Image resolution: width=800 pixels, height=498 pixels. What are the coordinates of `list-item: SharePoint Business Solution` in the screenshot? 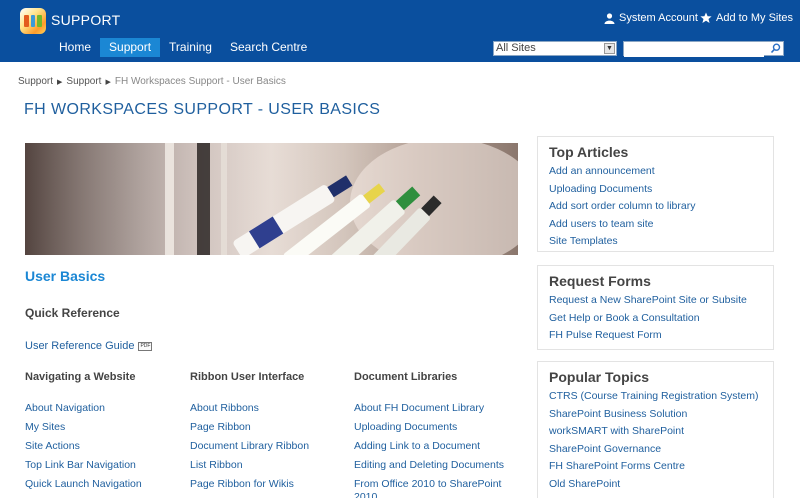 It's located at (661, 414).